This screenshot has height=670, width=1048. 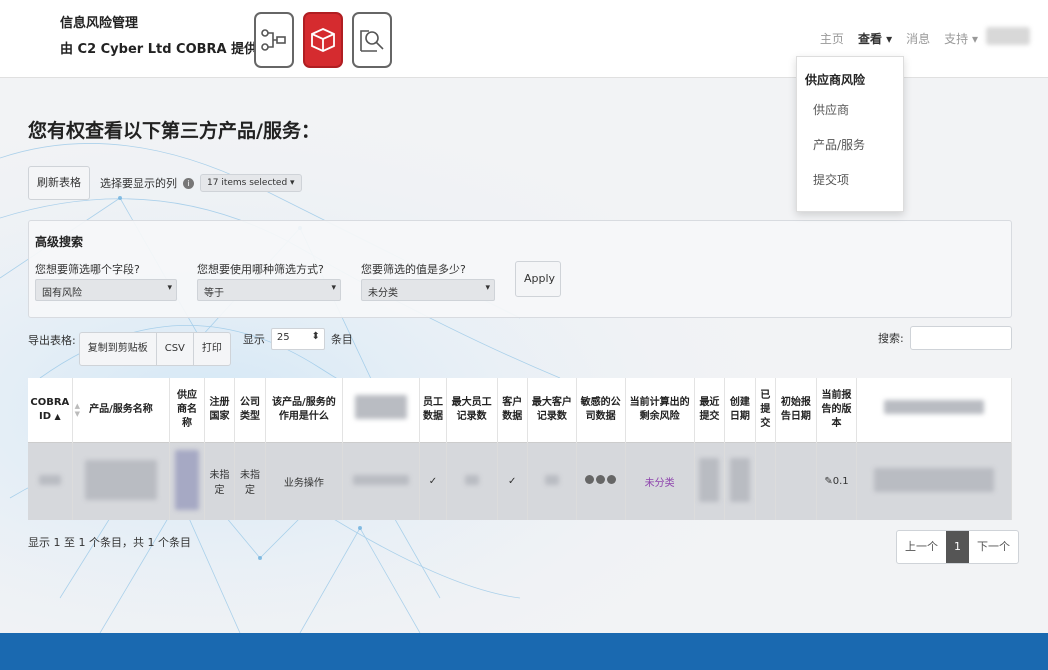 I want to click on table-search: 搜索:, so click(x=945, y=338).